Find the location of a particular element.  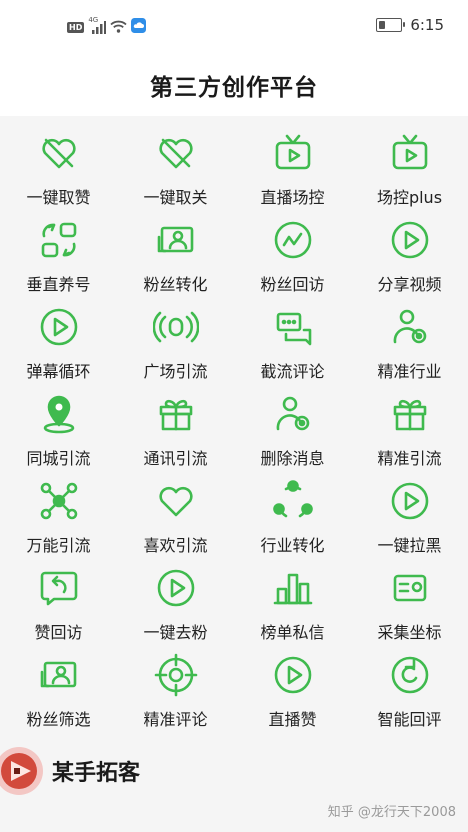

feature-tile: 万能引流 is located at coordinates (58, 515).